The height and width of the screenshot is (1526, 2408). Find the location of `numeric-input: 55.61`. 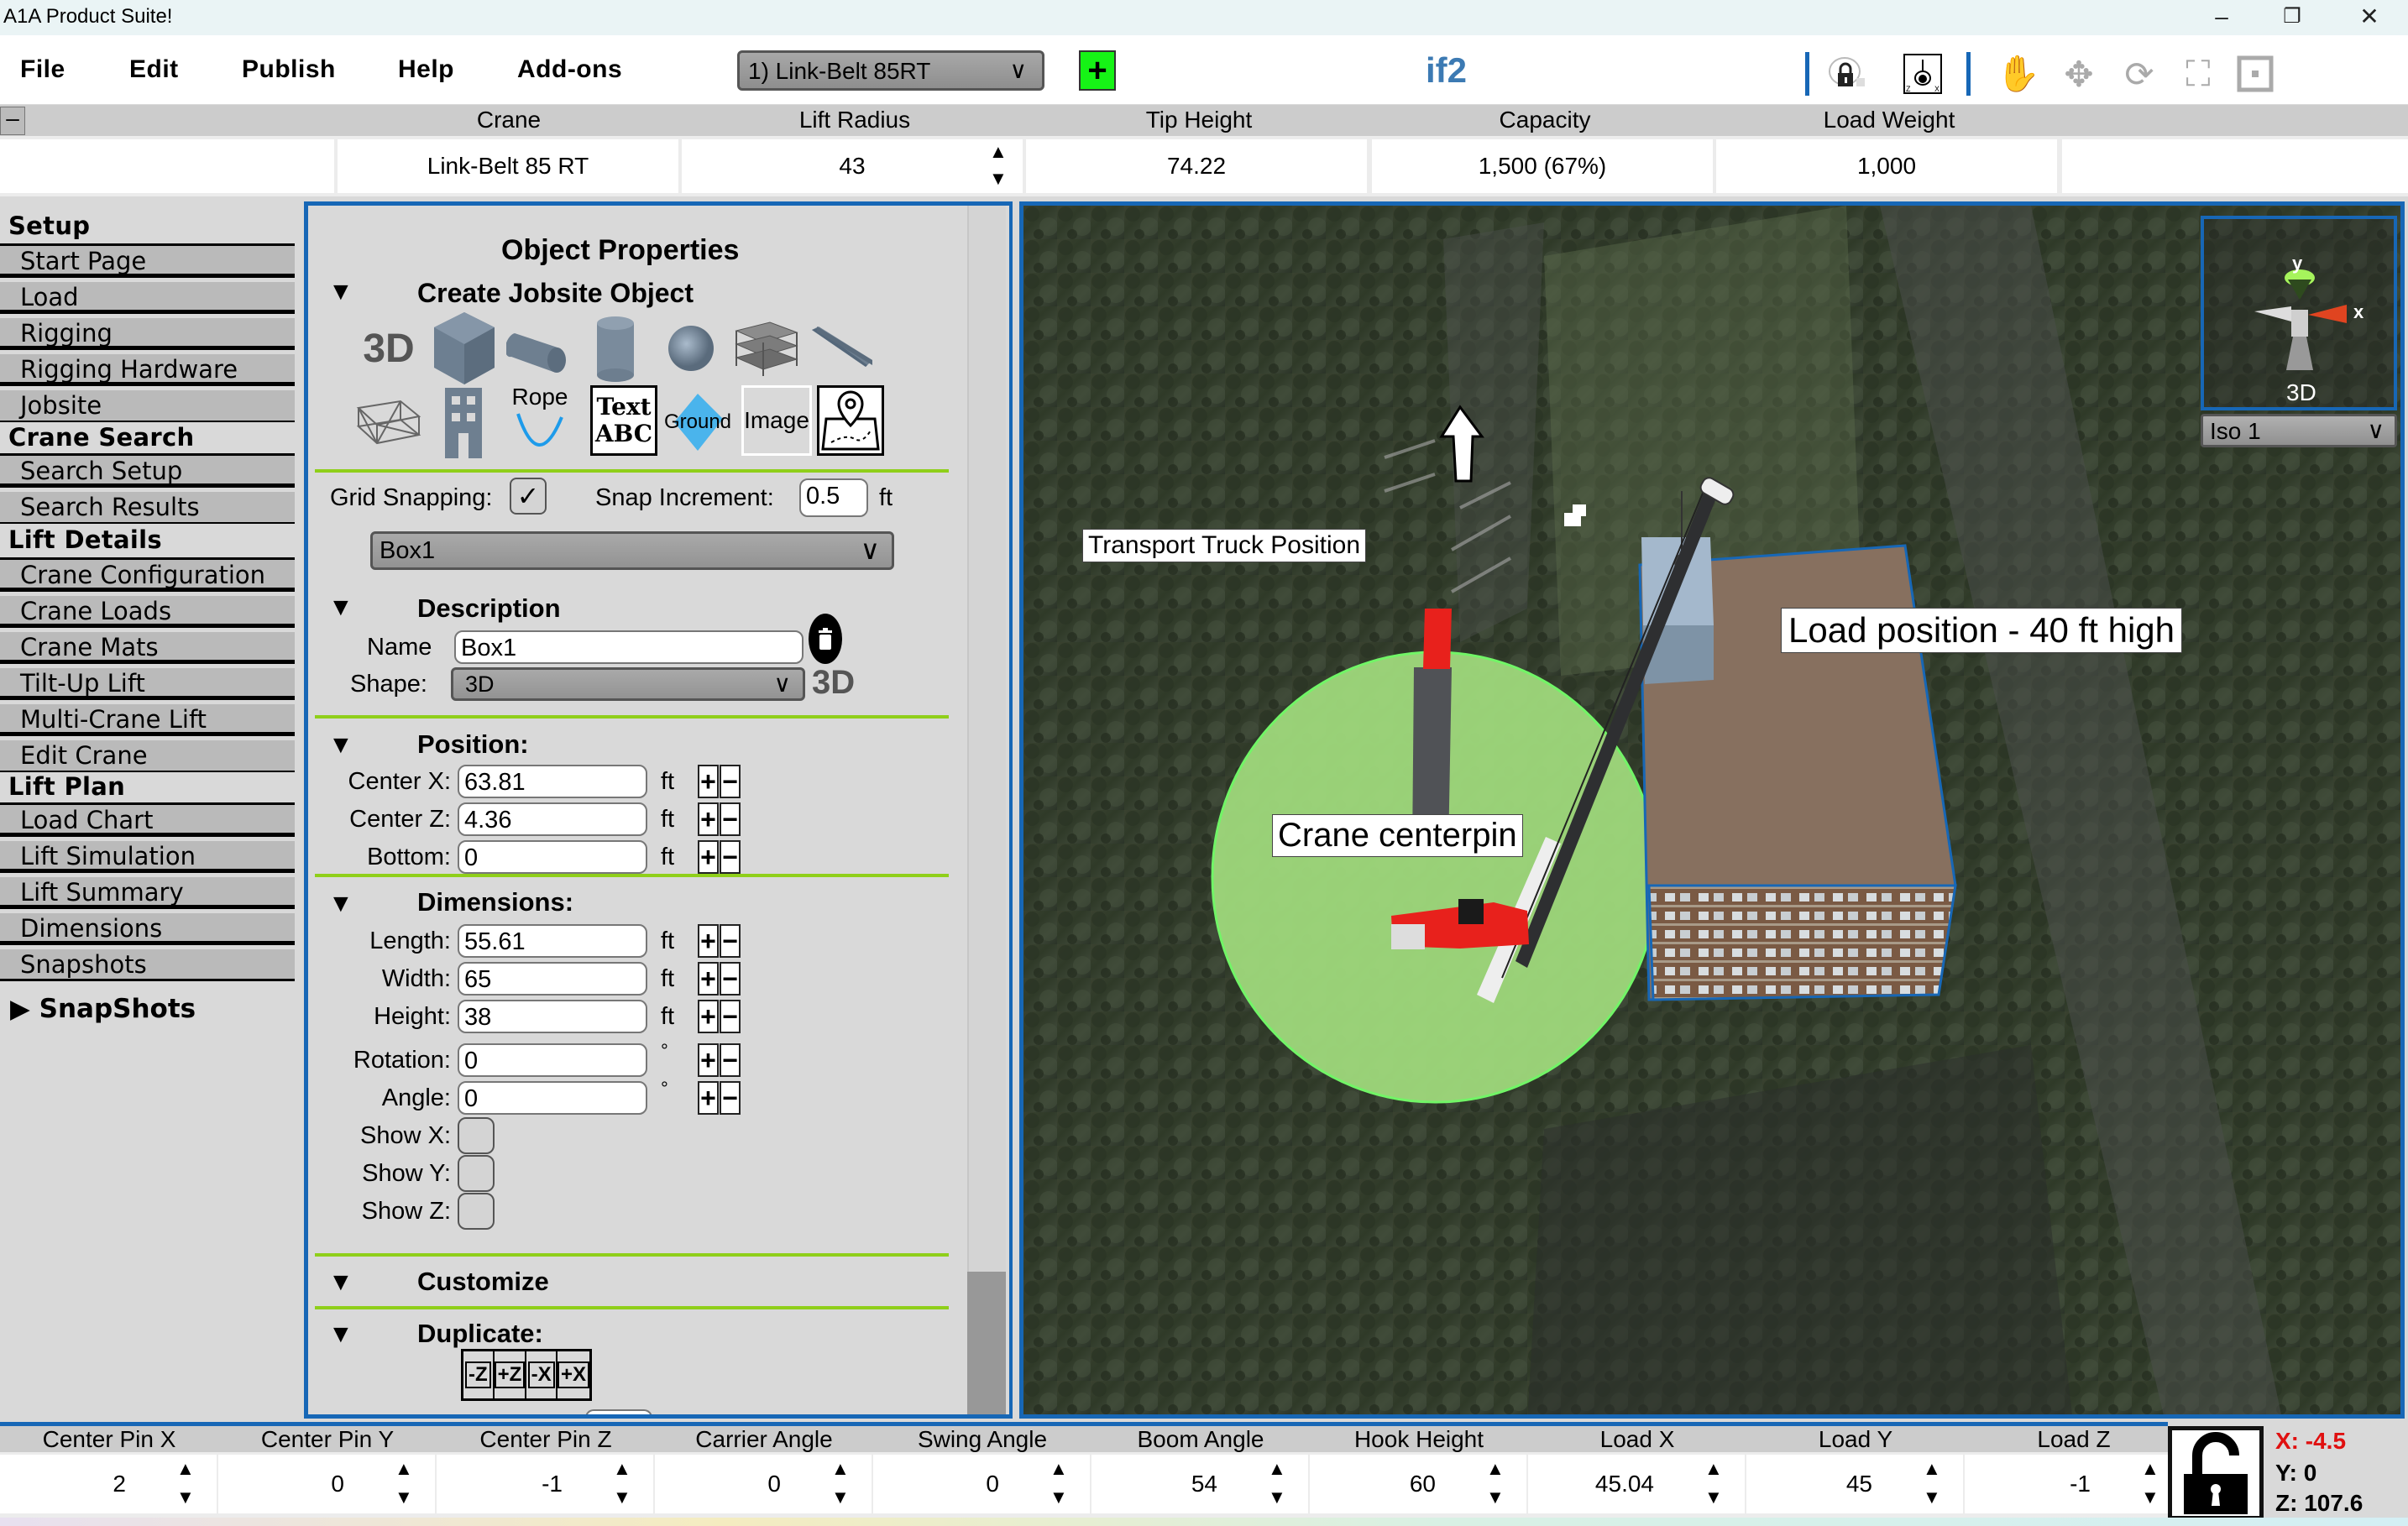

numeric-input: 55.61 is located at coordinates (552, 941).